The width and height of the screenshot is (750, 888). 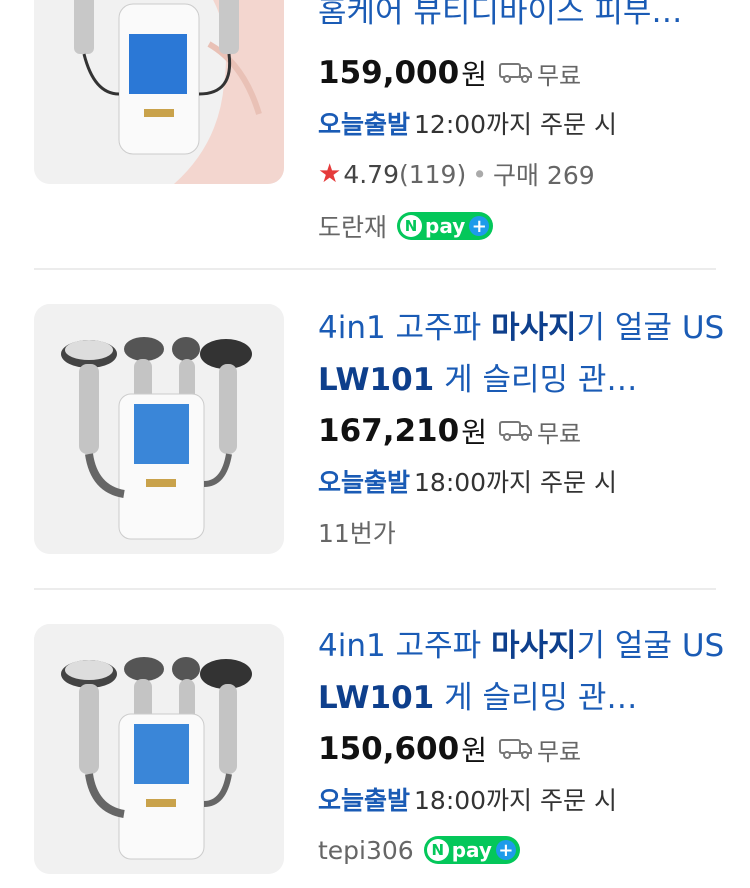 What do you see at coordinates (357, 532) in the screenshot?
I see `seller-name: 11번가` at bounding box center [357, 532].